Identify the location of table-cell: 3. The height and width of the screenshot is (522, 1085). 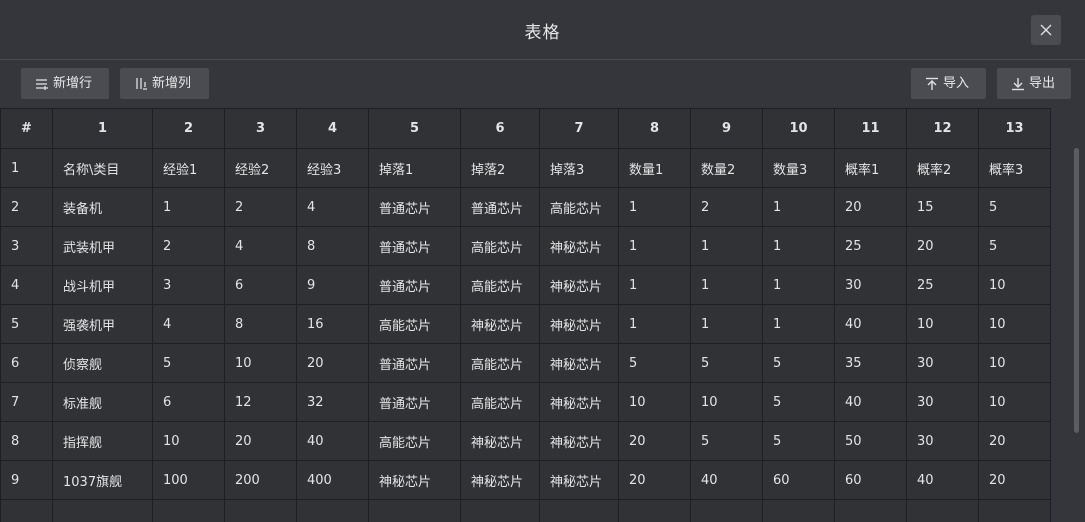
(188, 285).